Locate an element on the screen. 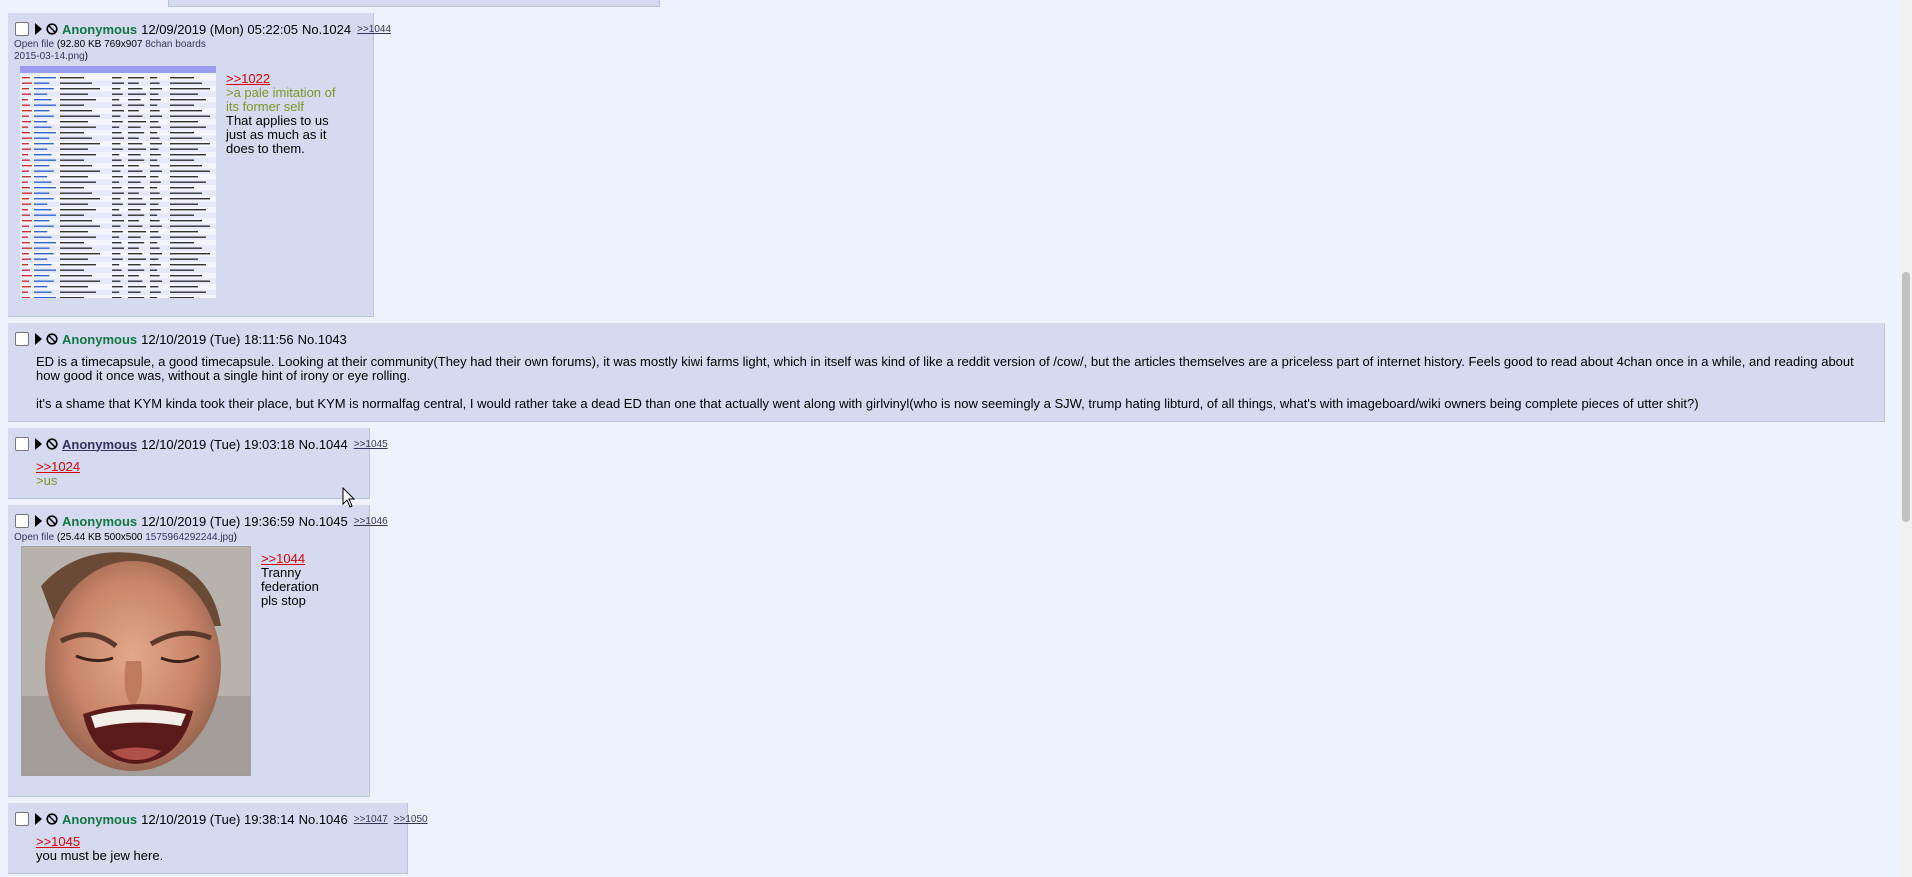 The width and height of the screenshot is (1912, 877). post-body: >>1044 Tranny federation pls stop is located at coordinates (290, 580).